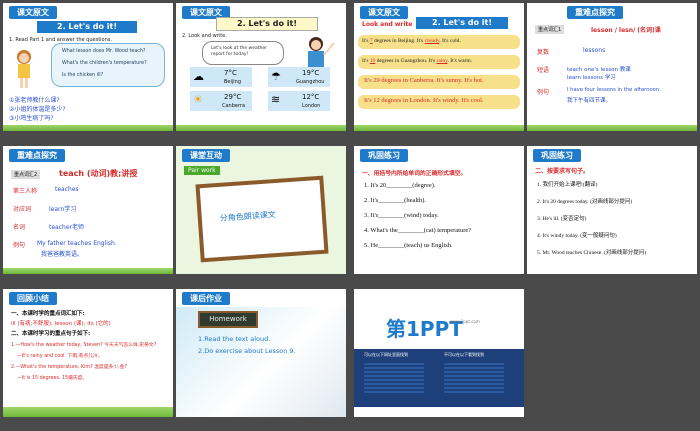  Describe the element at coordinates (77, 243) in the screenshot. I see `row-value: My father teaches English.` at that location.